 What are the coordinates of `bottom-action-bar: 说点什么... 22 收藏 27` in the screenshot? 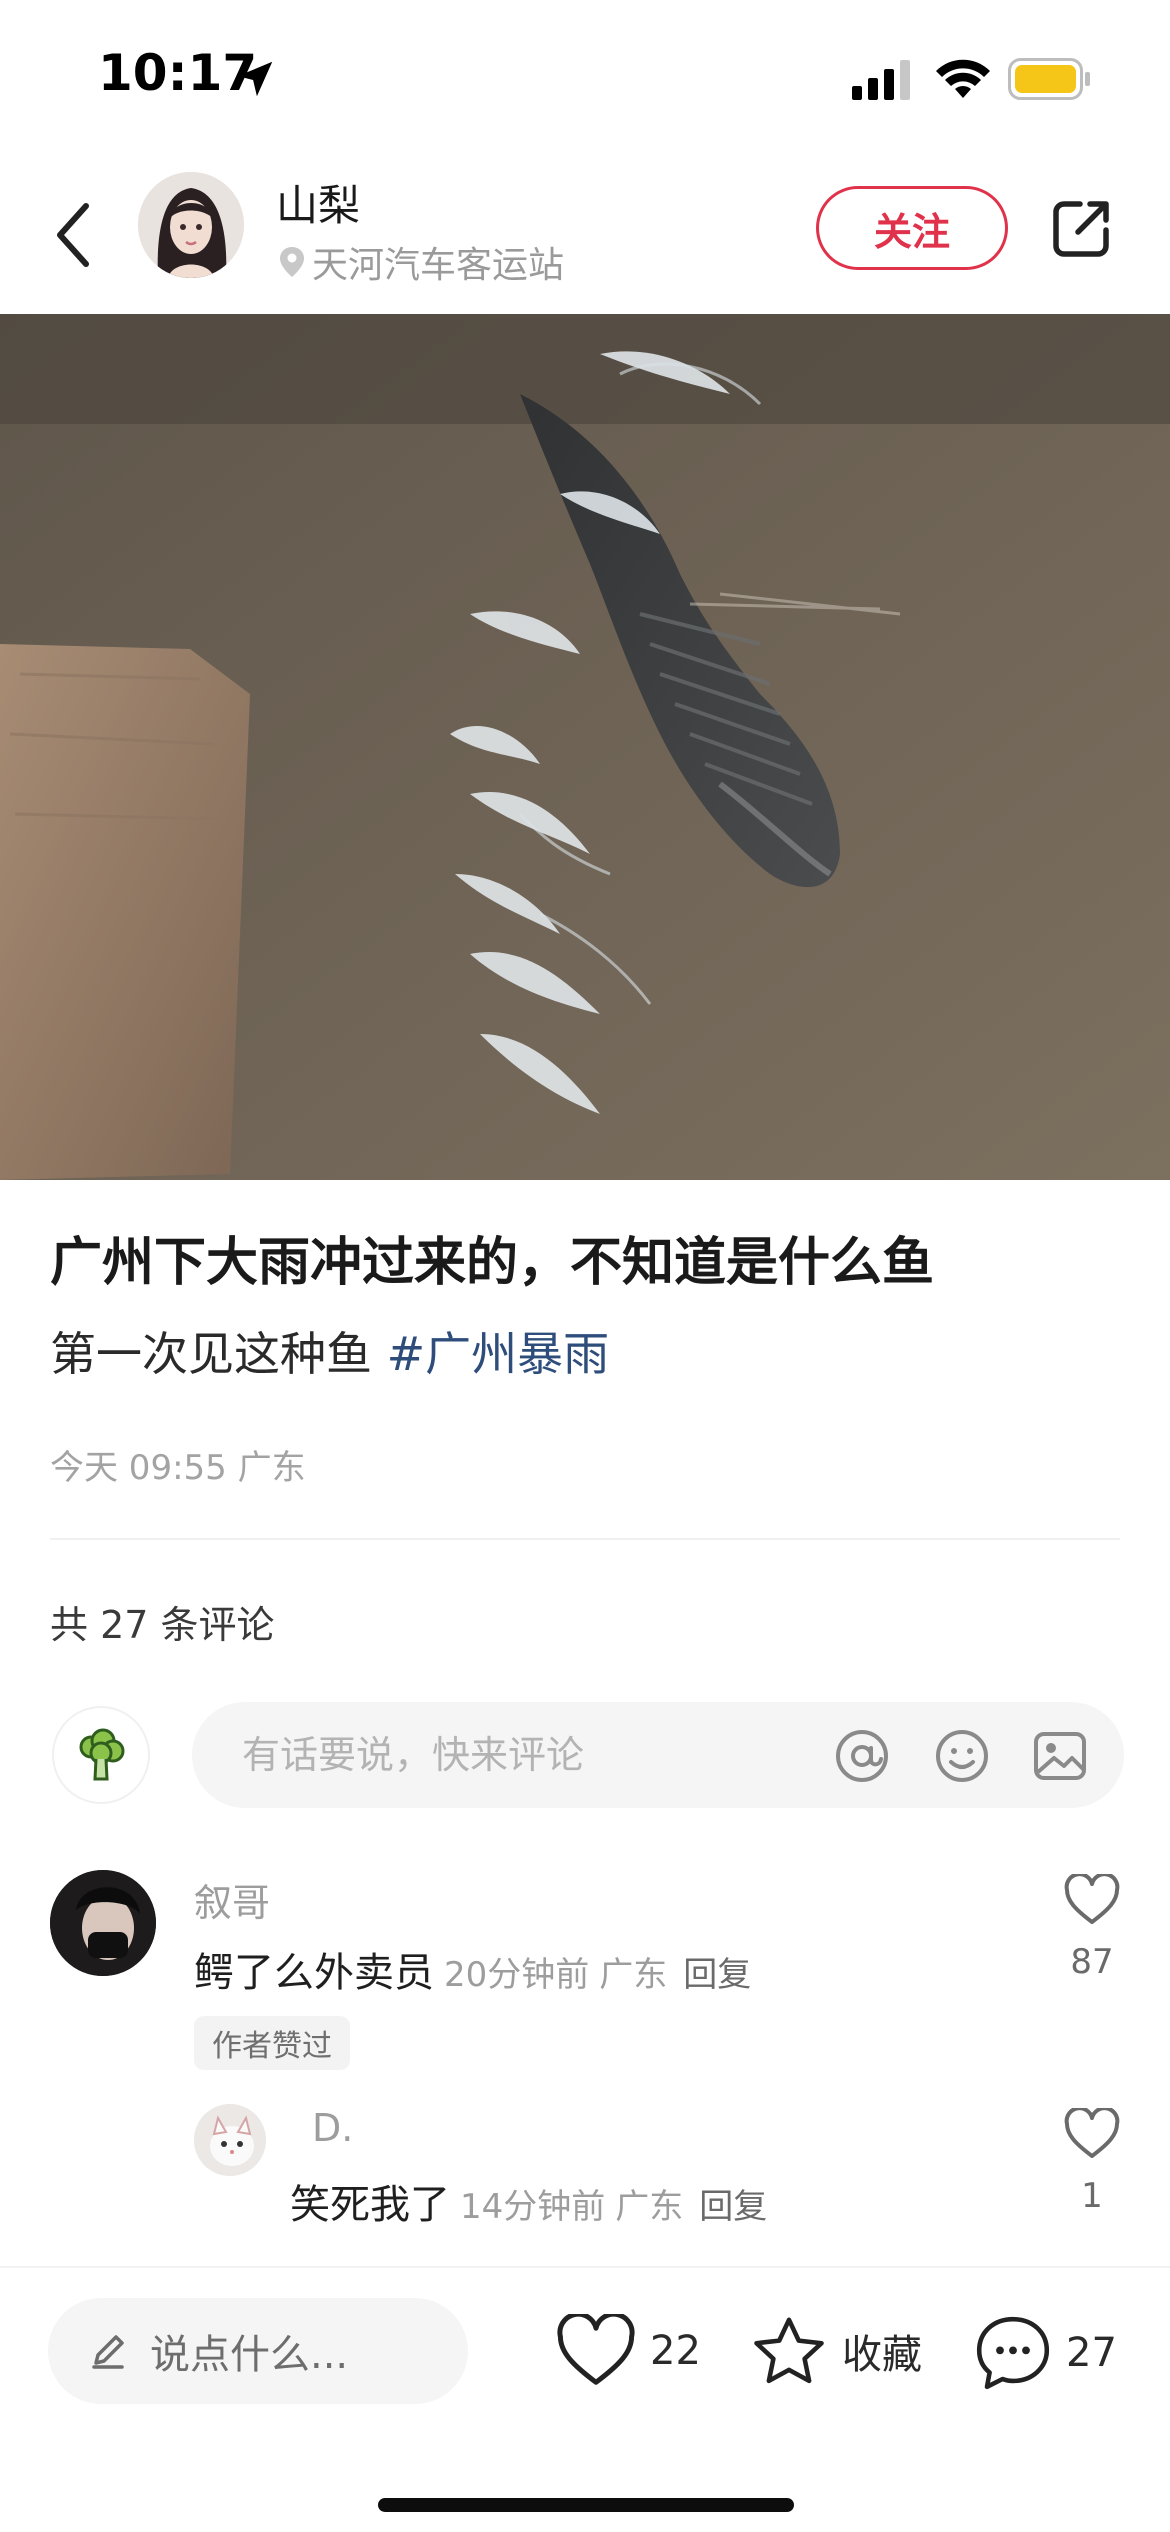 It's located at (585, 2399).